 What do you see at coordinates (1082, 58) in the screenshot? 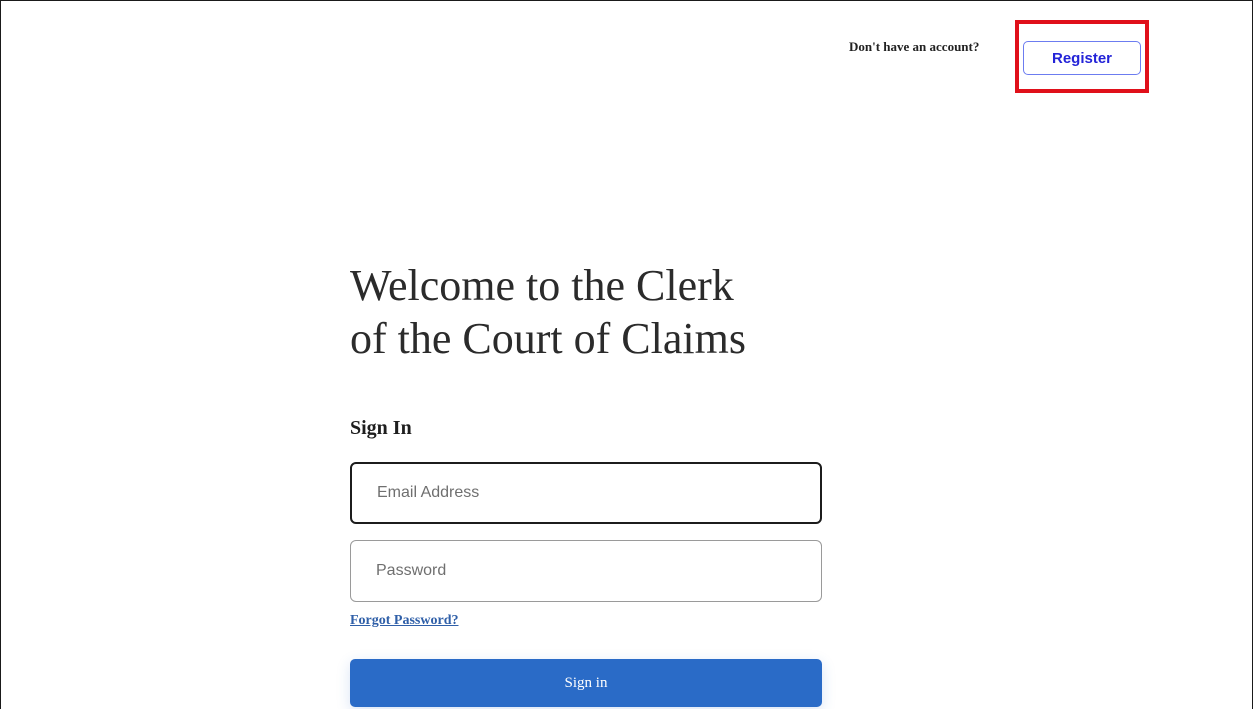
I see `register-button: Register` at bounding box center [1082, 58].